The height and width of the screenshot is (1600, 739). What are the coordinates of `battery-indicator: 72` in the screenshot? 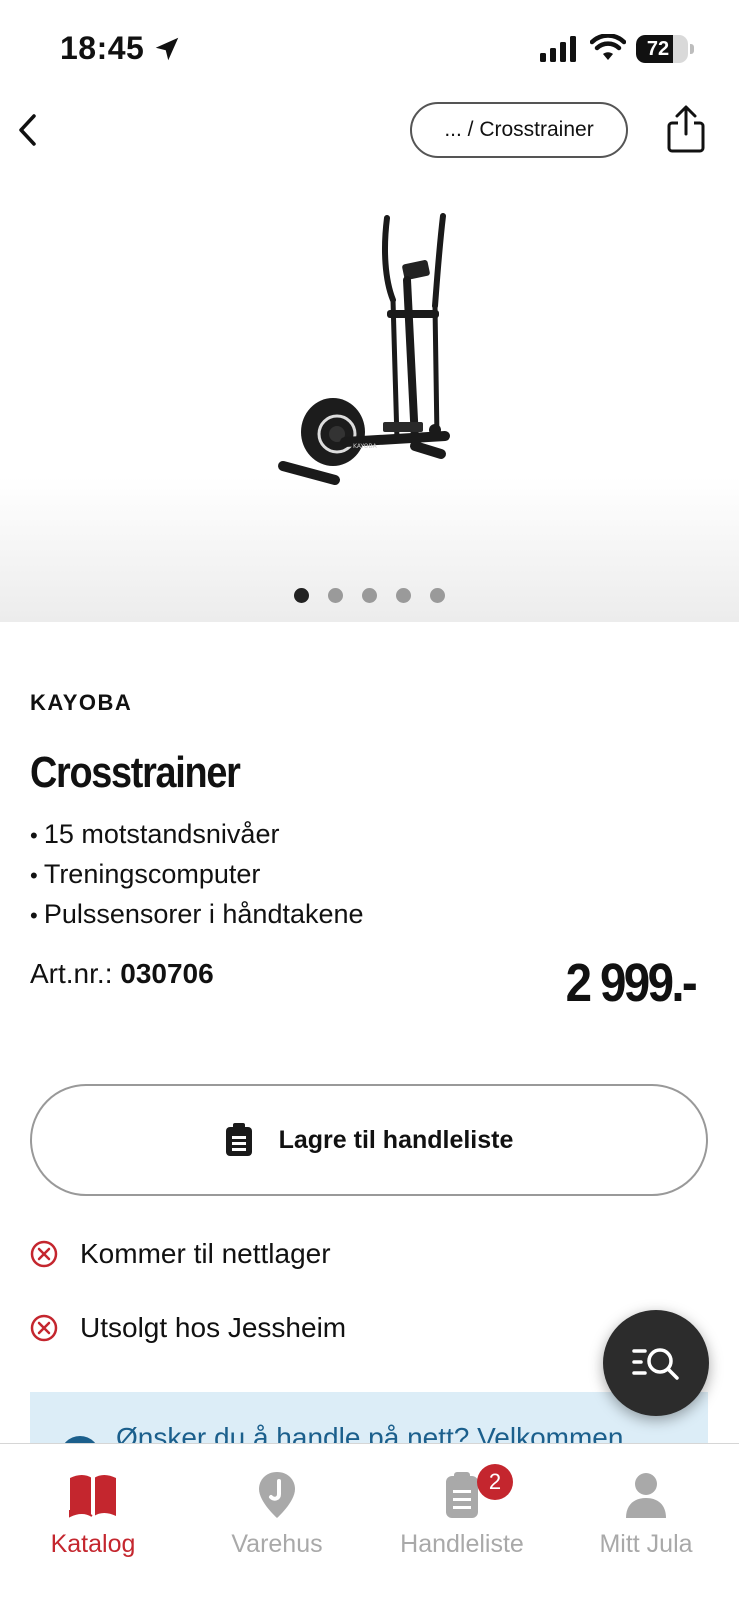 It's located at (665, 49).